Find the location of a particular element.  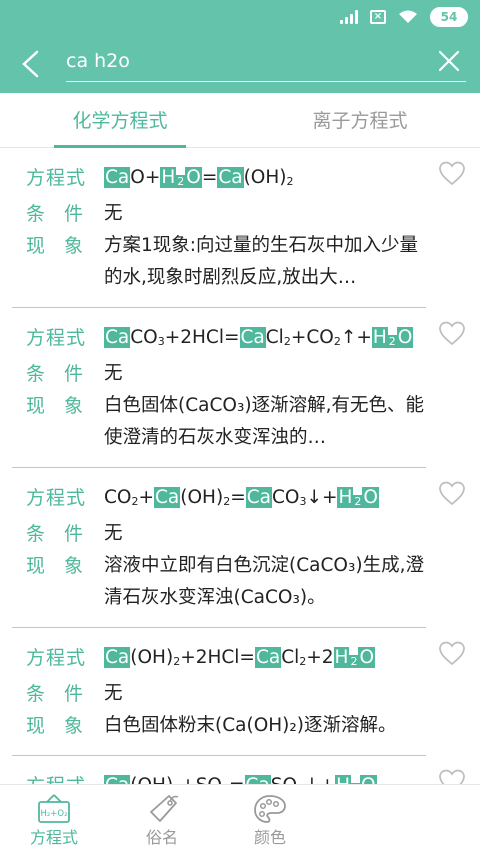

status-bar: × 54 is located at coordinates (404, 17).